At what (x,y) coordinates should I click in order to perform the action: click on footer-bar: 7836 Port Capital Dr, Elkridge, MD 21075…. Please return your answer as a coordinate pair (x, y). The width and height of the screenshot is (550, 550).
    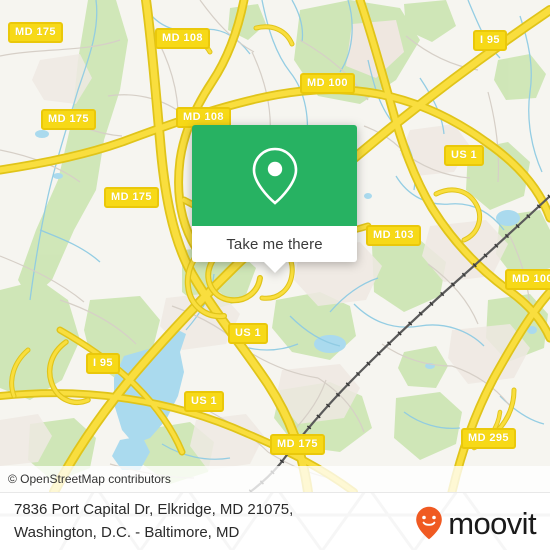
    Looking at the image, I should click on (275, 521).